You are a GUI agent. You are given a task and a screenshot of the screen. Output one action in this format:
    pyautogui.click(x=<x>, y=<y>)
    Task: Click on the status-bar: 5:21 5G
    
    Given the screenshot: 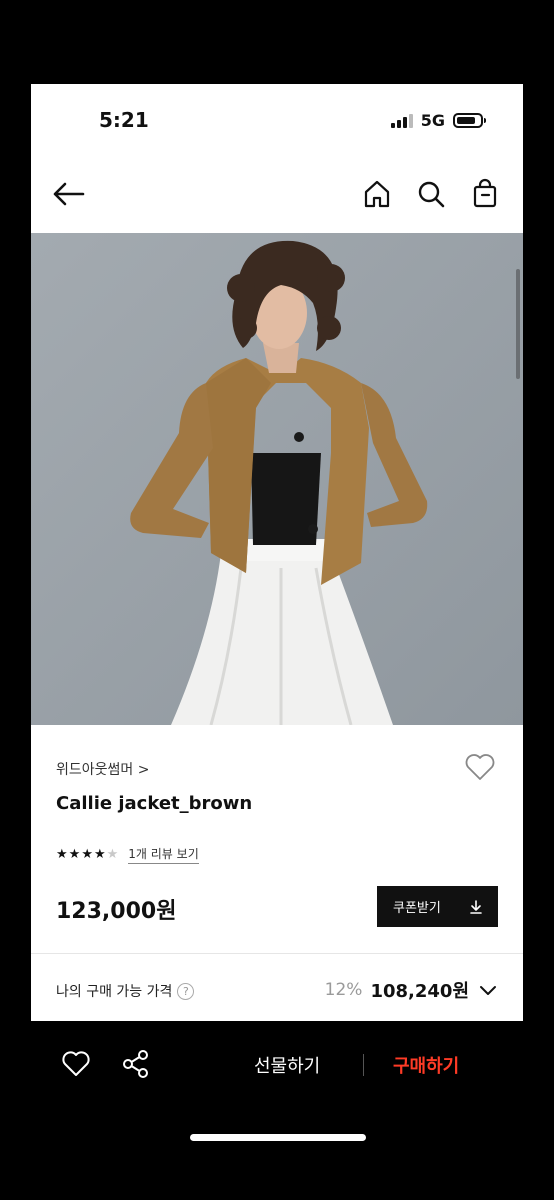 What is the action you would take?
    pyautogui.click(x=277, y=120)
    